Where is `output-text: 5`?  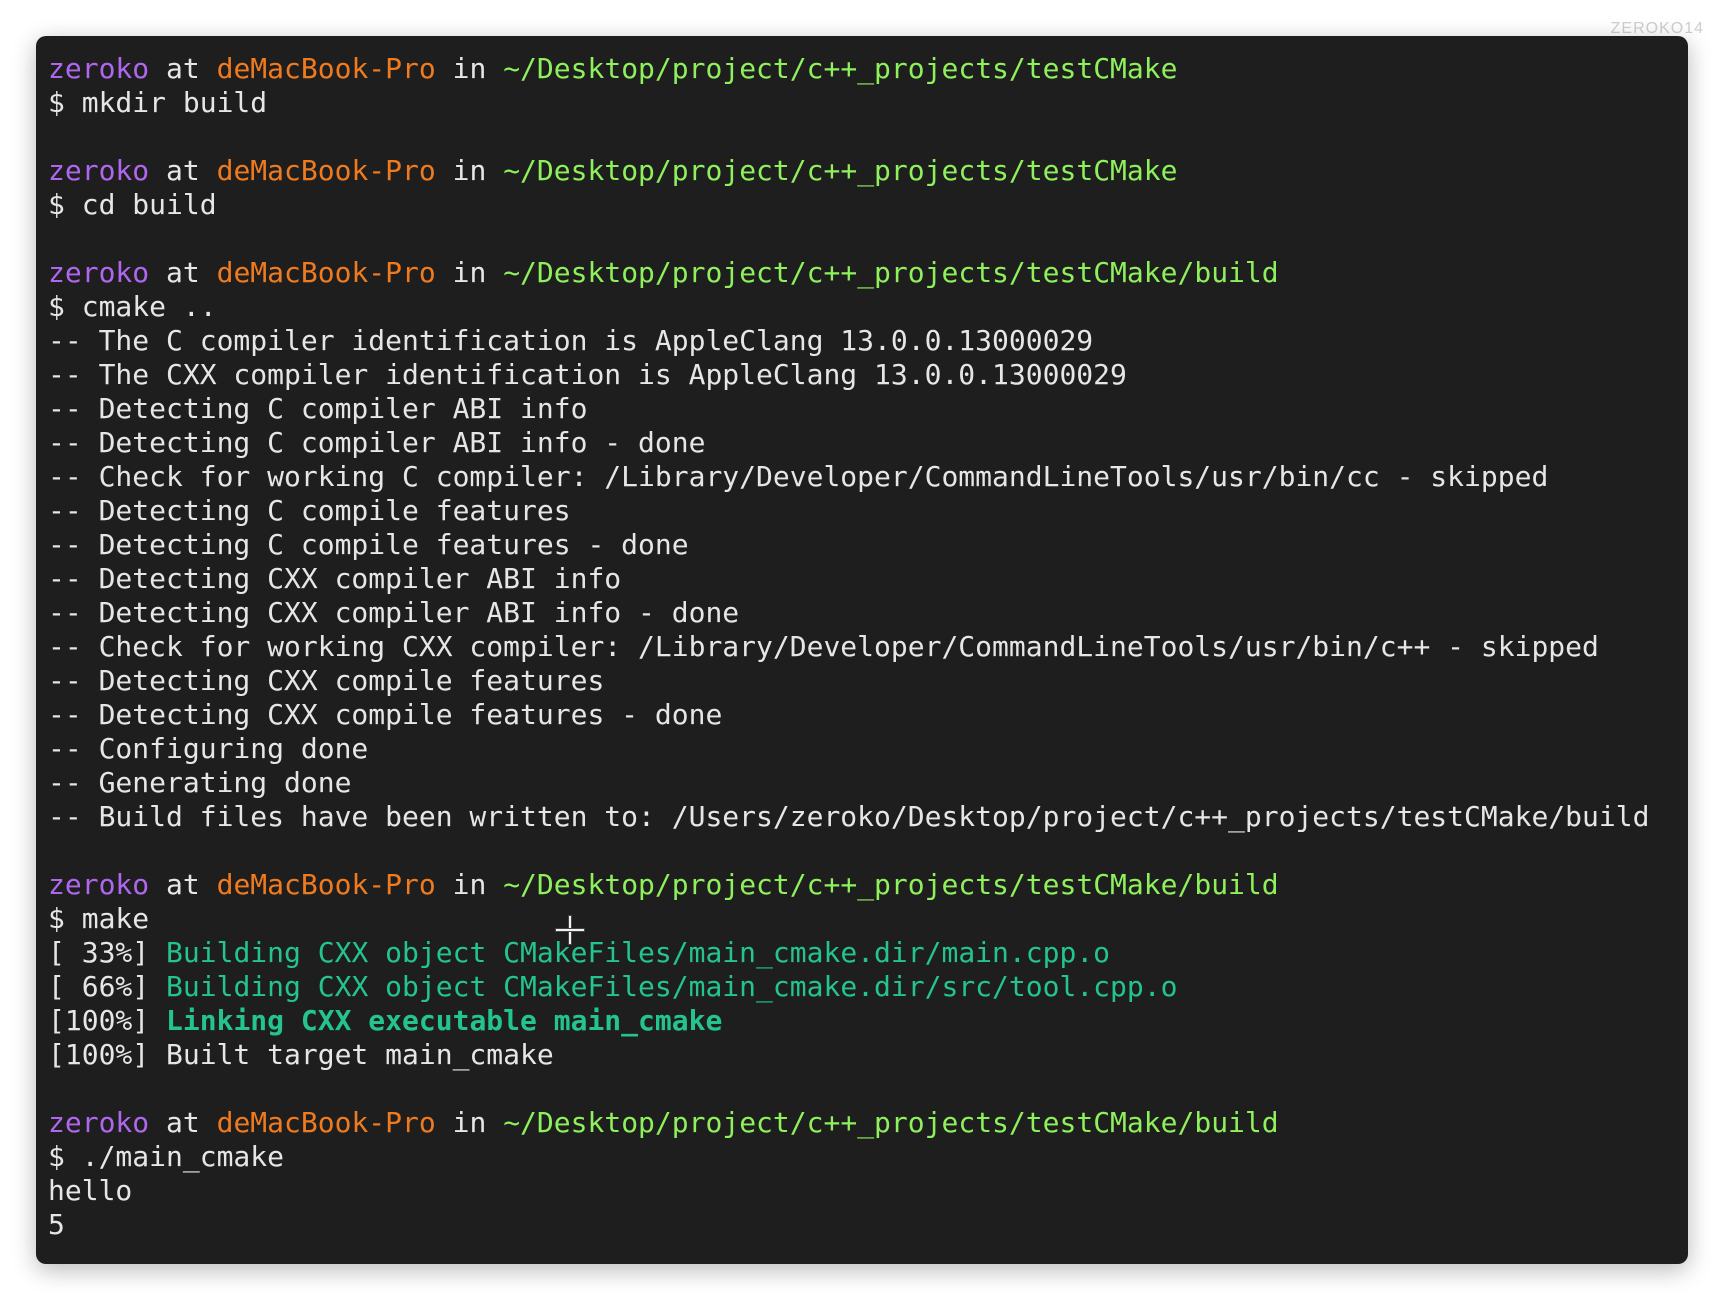
output-text: 5 is located at coordinates (56, 1224).